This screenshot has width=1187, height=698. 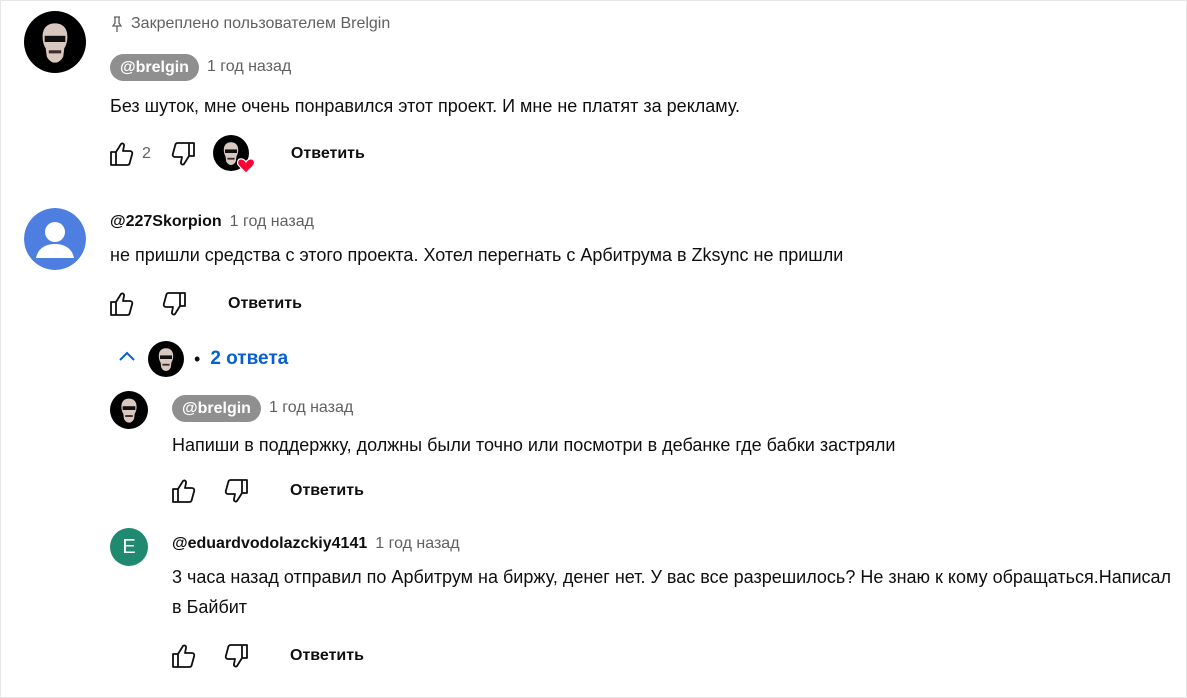 I want to click on pinned-text: Закреплено пользователем Brelgin, so click(x=261, y=23).